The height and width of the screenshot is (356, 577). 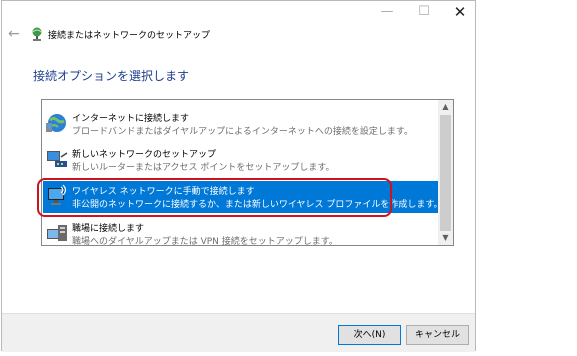 What do you see at coordinates (37, 34) in the screenshot?
I see `network-setup-icon` at bounding box center [37, 34].